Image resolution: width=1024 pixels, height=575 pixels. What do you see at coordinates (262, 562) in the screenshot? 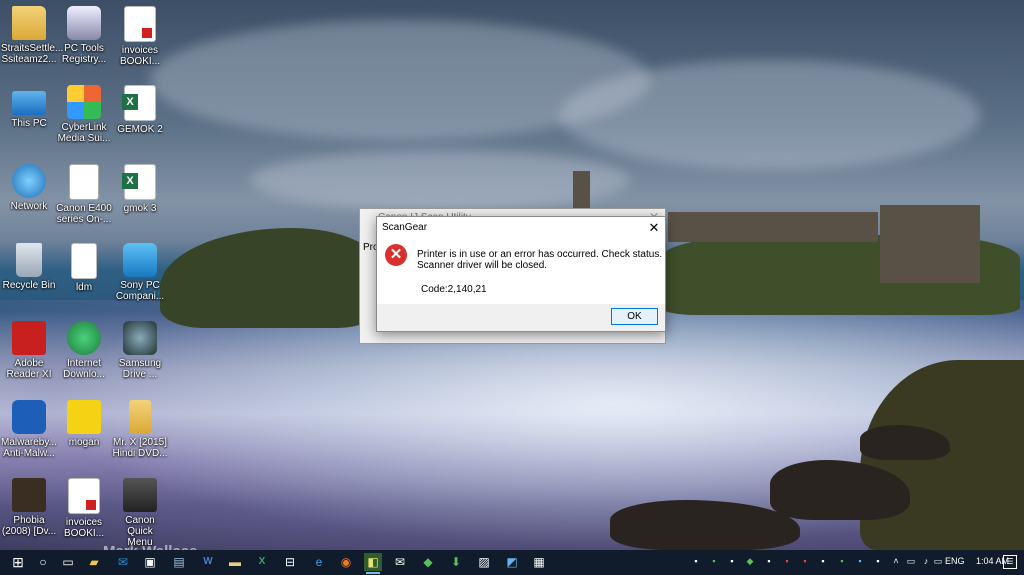
I see `excel-icon: X` at bounding box center [262, 562].